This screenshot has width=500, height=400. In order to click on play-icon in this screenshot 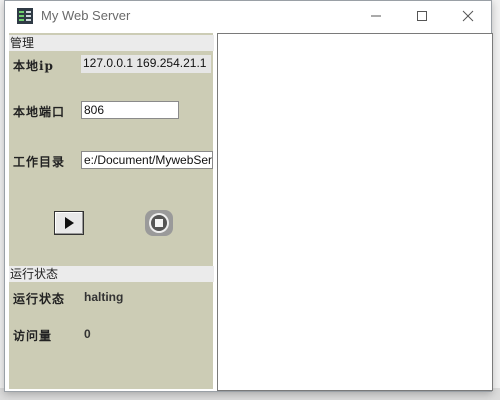, I will do `click(69, 223)`.